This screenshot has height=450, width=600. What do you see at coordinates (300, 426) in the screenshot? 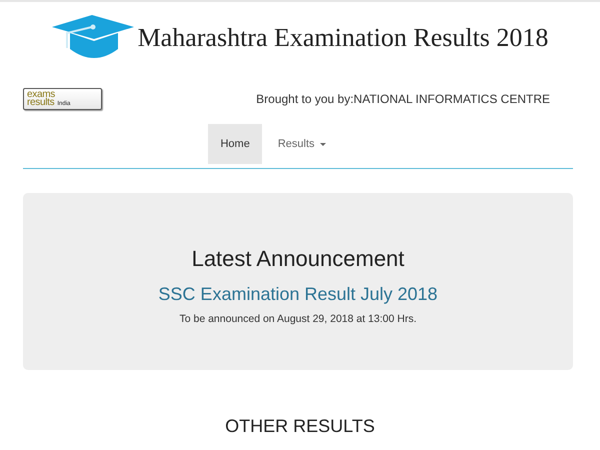
I see `section-heading: OTHER RESULTS` at bounding box center [300, 426].